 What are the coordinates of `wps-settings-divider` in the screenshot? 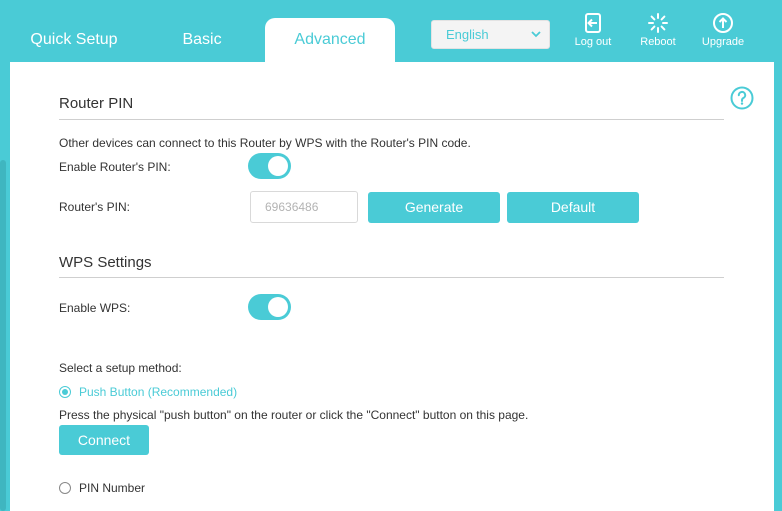 It's located at (391, 277).